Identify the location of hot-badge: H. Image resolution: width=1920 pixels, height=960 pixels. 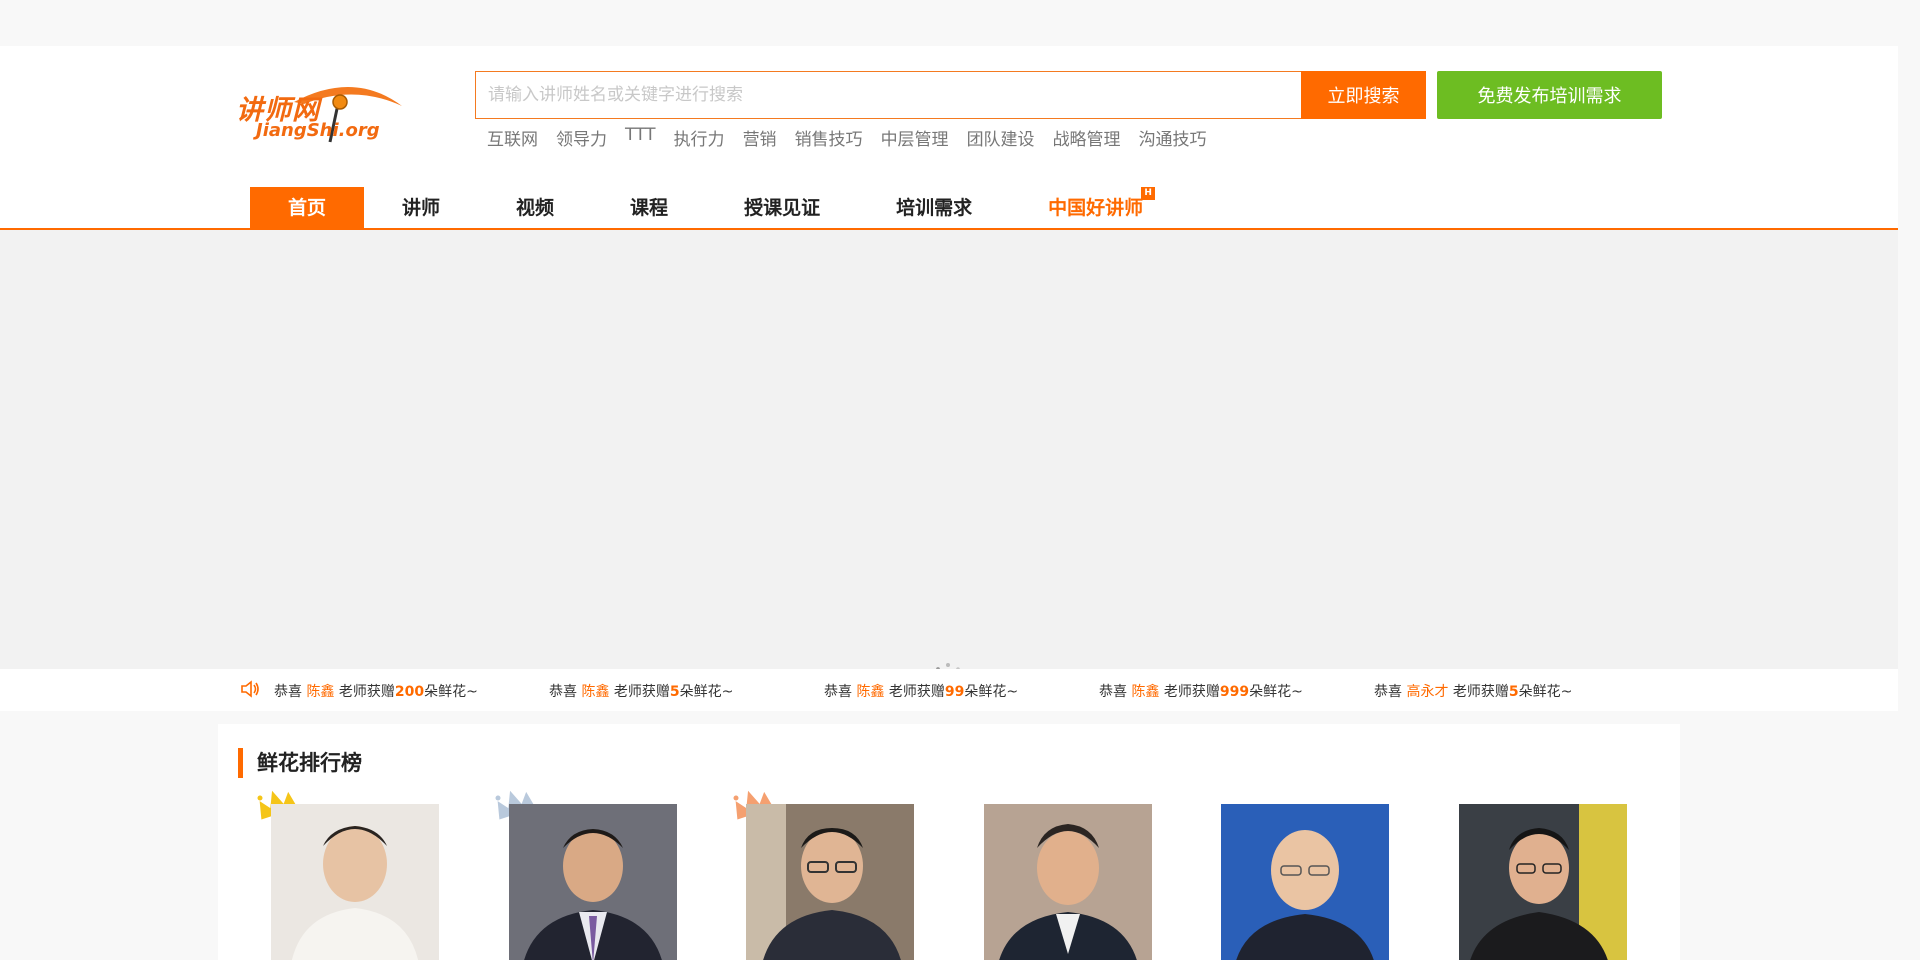
(1148, 193).